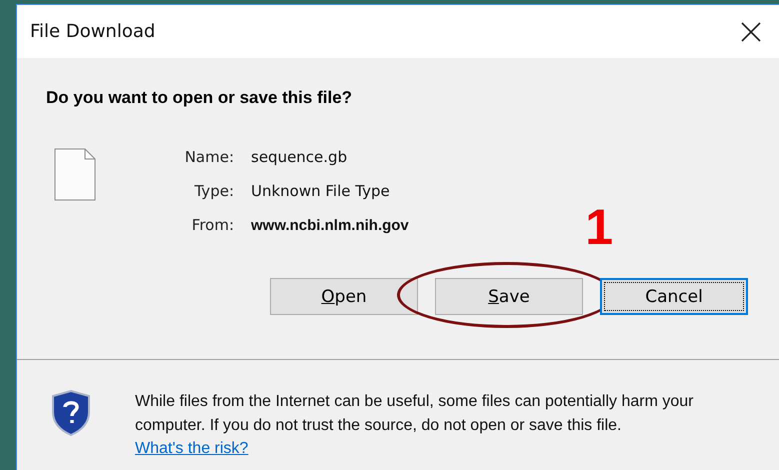  Describe the element at coordinates (71, 413) in the screenshot. I see `shield-question-icon` at that location.